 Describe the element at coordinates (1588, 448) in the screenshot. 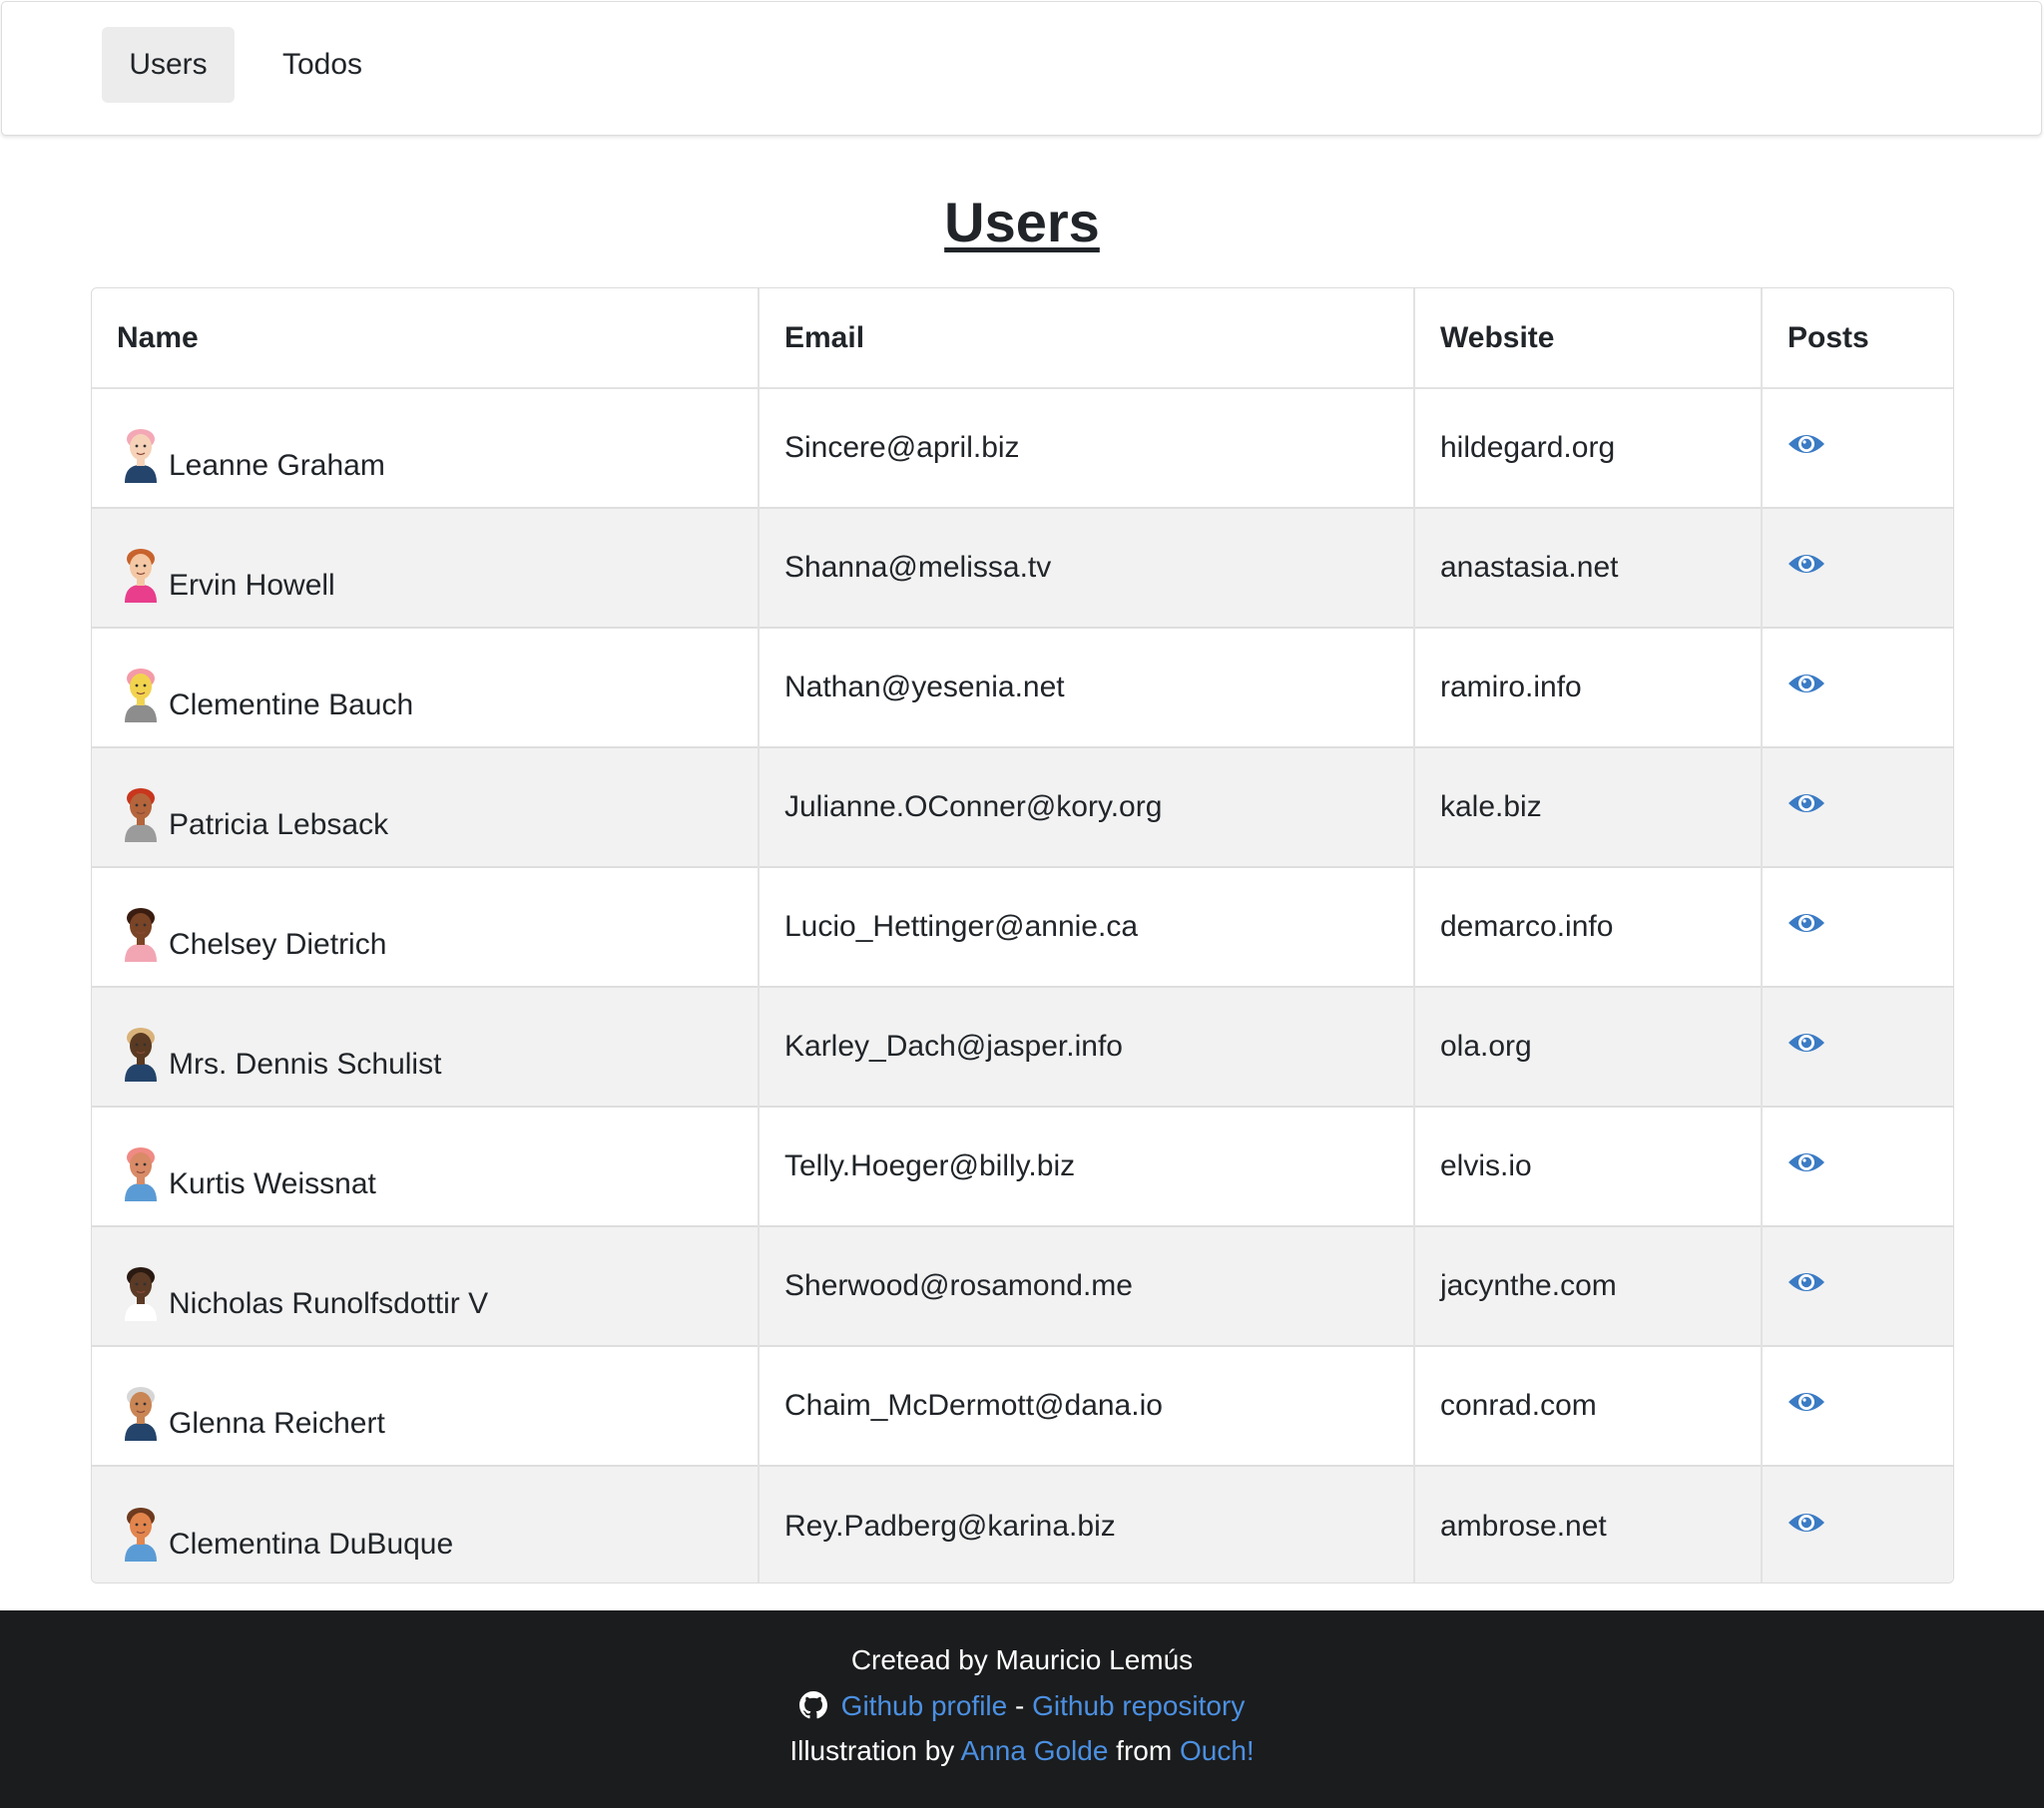

I see `user-website: hildegard.org` at that location.